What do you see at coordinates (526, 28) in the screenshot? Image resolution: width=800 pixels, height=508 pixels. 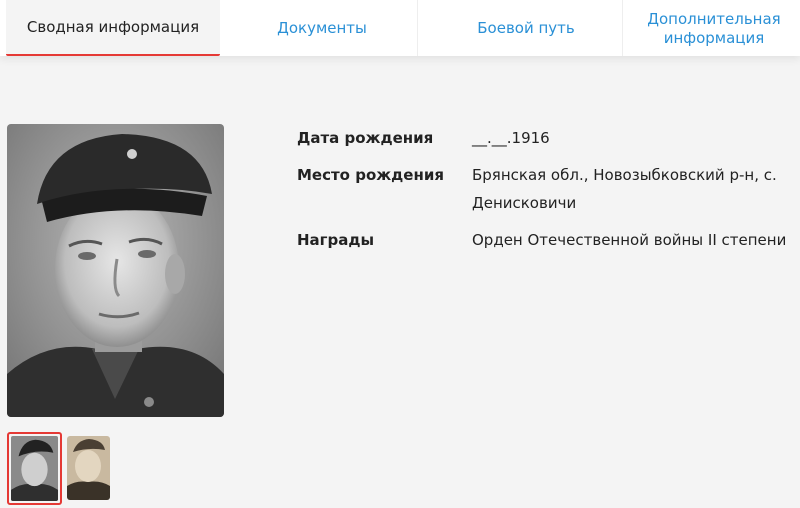 I see `tab-combat-path: Боевой путь` at bounding box center [526, 28].